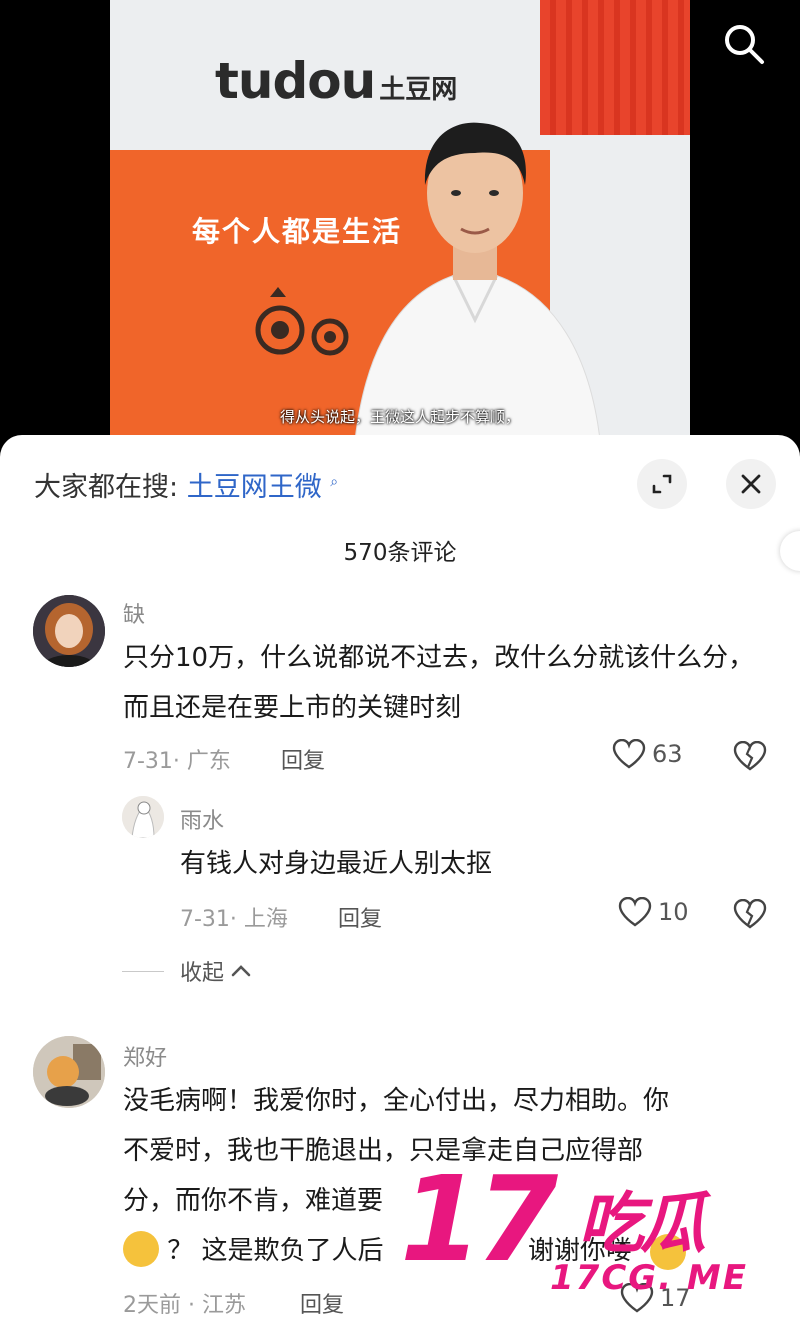 This screenshot has width=800, height=1335. What do you see at coordinates (396, 1101) in the screenshot?
I see `comment-text-line: 没毛病啊！我爱你时，全心付出，尽力相助。你` at bounding box center [396, 1101].